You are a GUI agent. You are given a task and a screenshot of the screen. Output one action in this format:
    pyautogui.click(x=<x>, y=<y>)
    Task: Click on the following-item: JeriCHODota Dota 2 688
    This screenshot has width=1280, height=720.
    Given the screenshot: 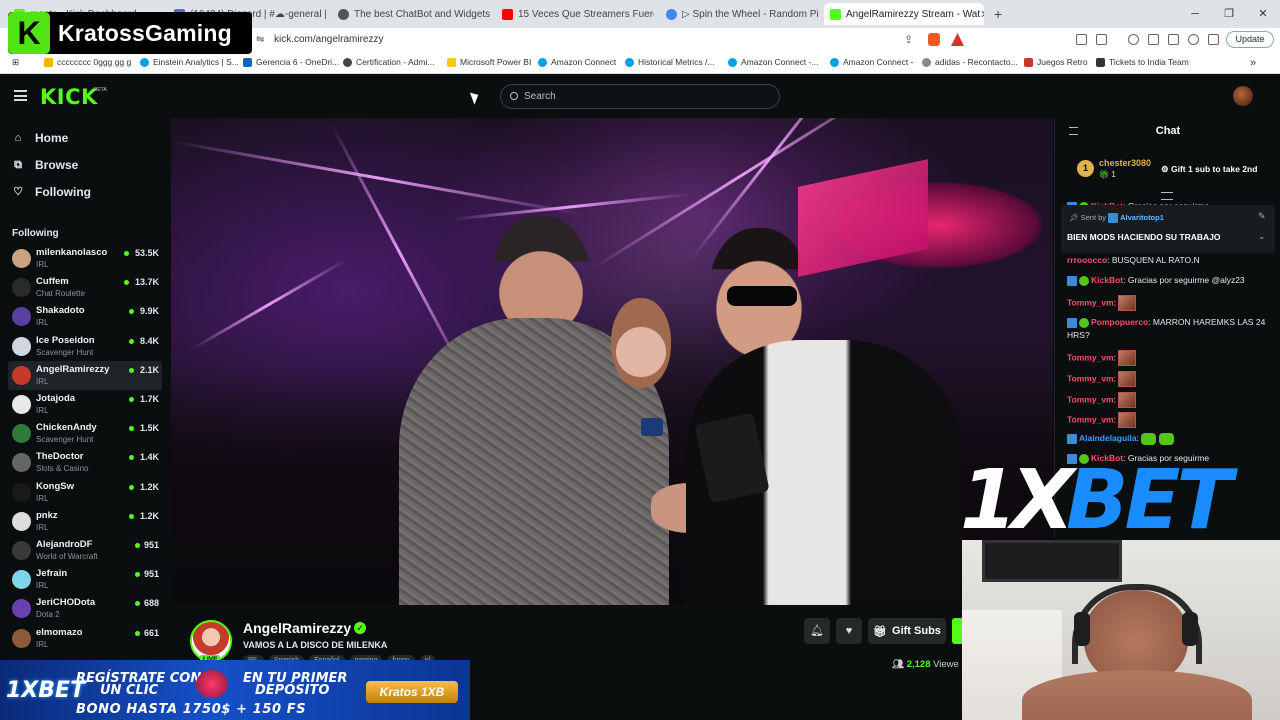 What is the action you would take?
    pyautogui.click(x=85, y=608)
    